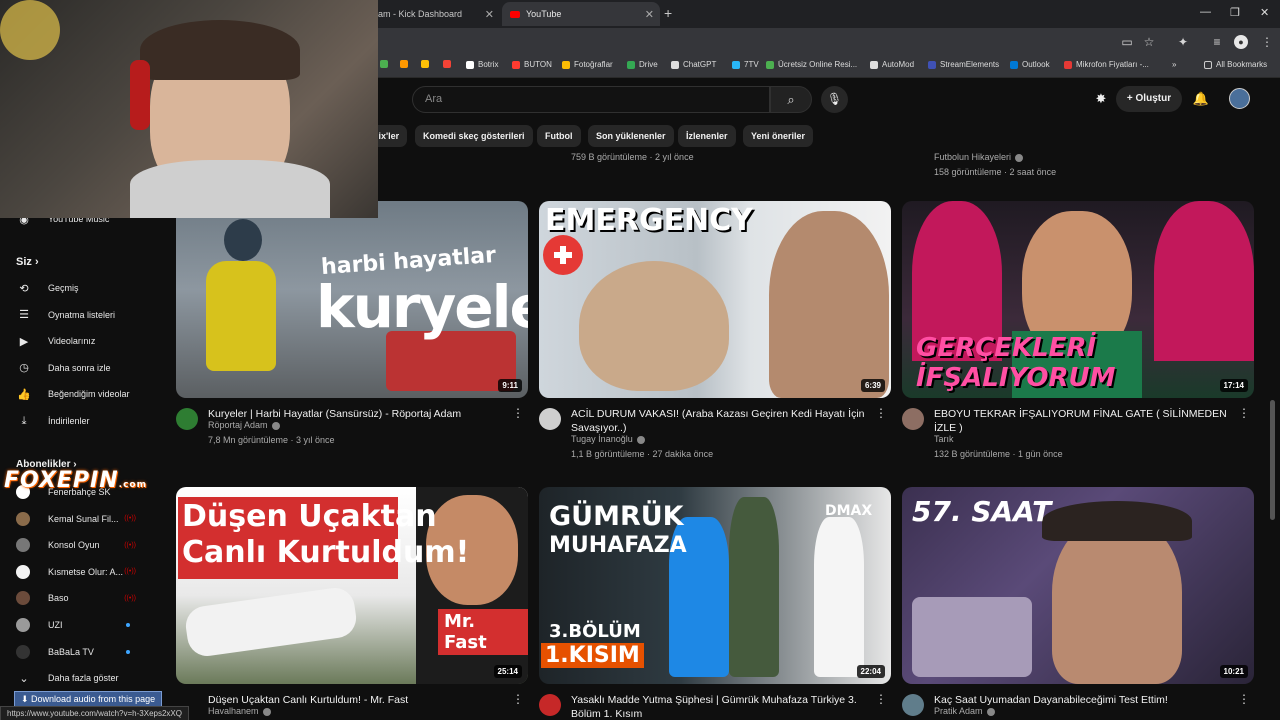  I want to click on minimize-icon: —, so click(1205, 12).